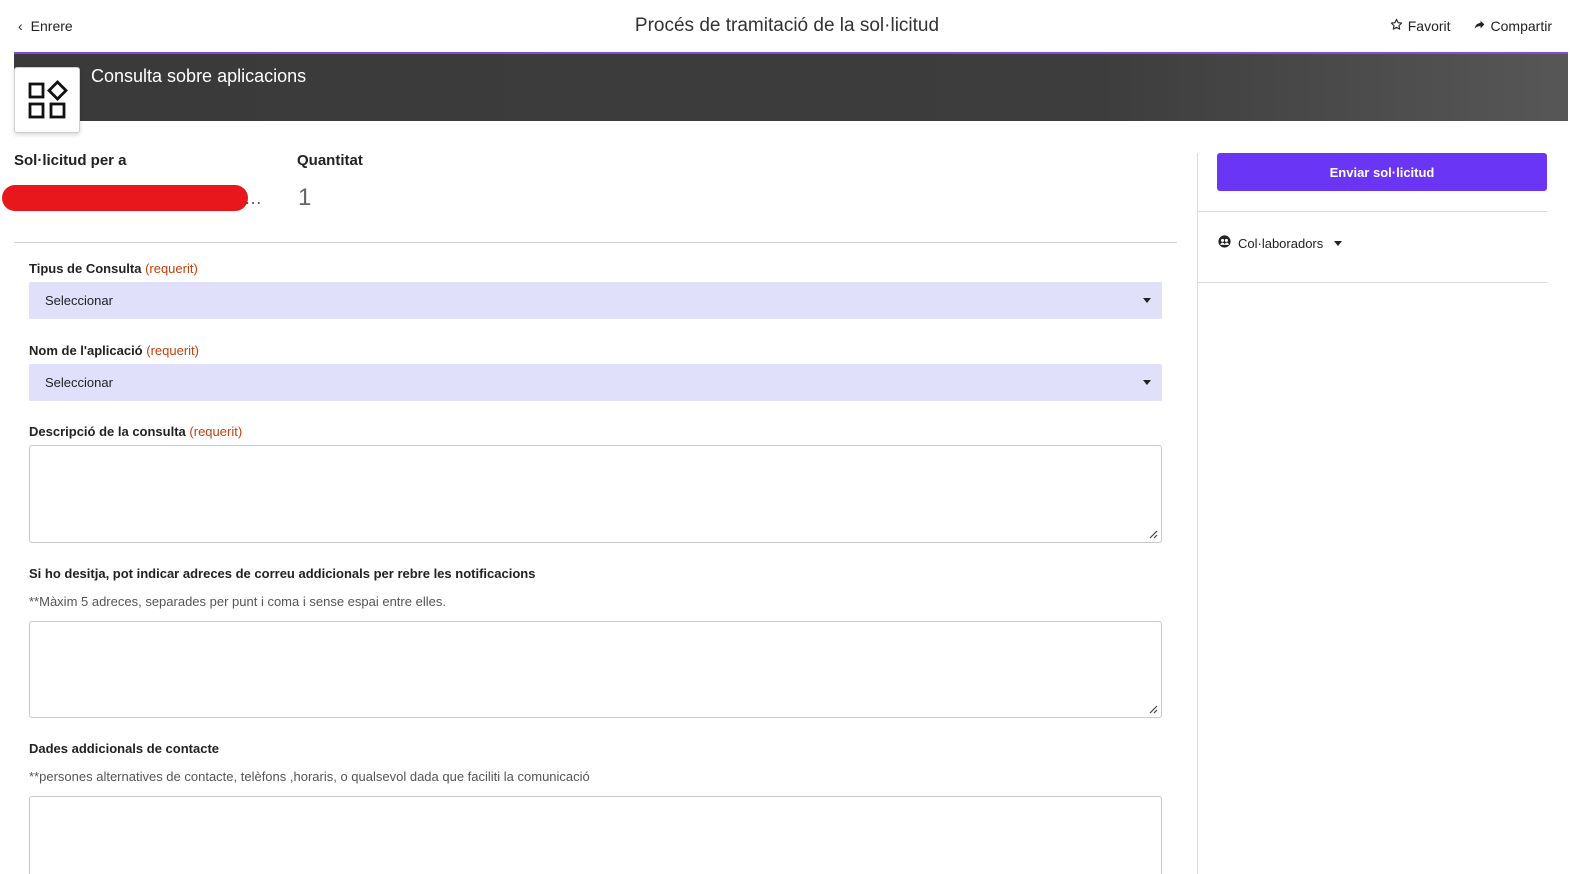 The image size is (1574, 874). I want to click on catalog-item-title: Consulta sobre aplicacions, so click(199, 76).